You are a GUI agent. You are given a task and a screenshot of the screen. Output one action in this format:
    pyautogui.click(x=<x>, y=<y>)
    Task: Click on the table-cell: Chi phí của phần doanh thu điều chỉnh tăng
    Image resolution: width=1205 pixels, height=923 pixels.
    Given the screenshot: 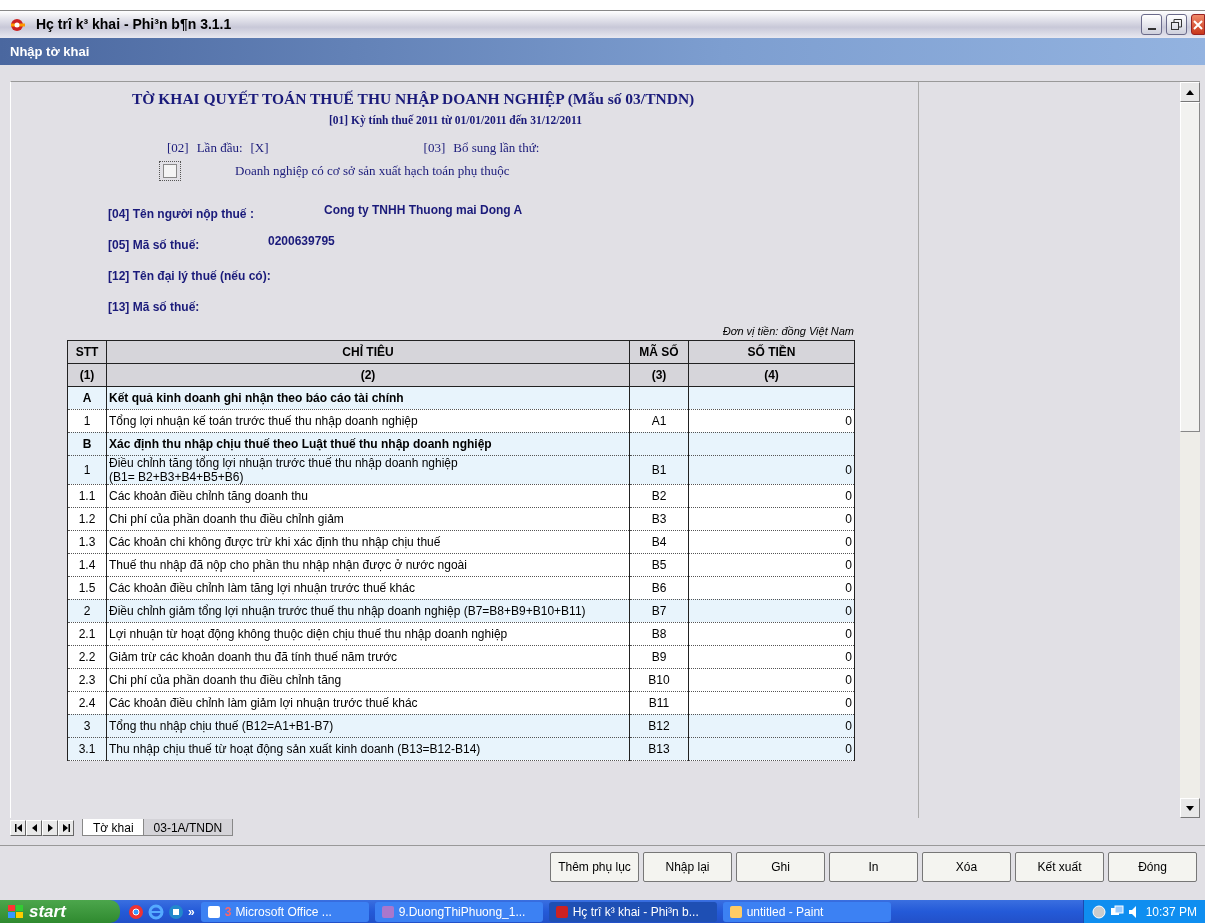 What is the action you would take?
    pyautogui.click(x=368, y=679)
    